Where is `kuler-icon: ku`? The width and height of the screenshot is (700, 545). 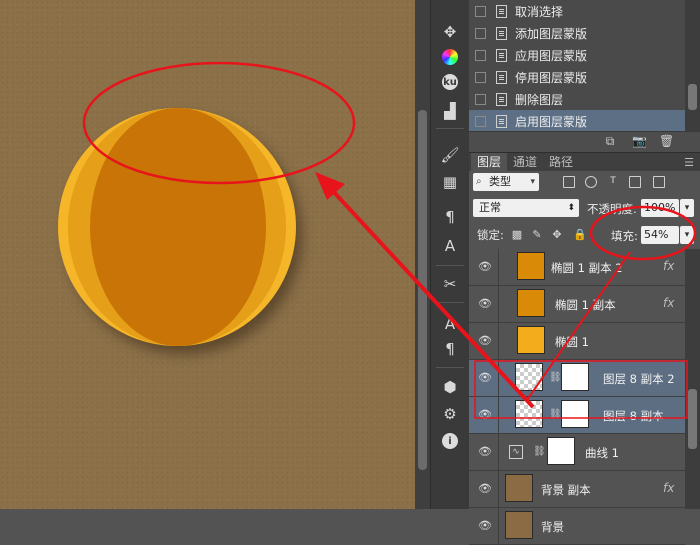
kuler-icon: ku is located at coordinates (450, 82).